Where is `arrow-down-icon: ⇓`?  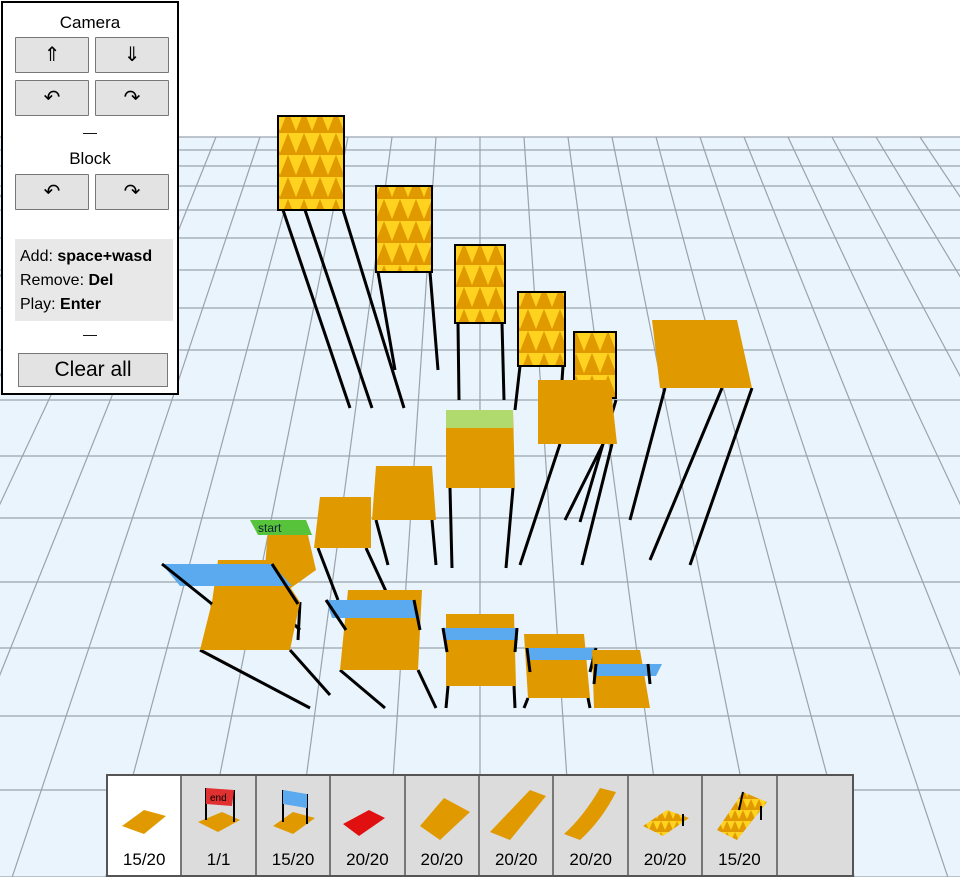
arrow-down-icon: ⇓ is located at coordinates (132, 55).